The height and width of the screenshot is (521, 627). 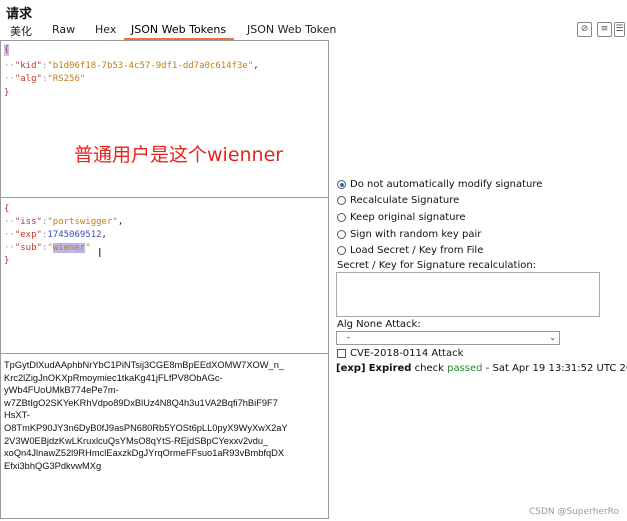 What do you see at coordinates (53, 465) in the screenshot?
I see `token-line: Efxi3bhQG3PdkvwMXg` at bounding box center [53, 465].